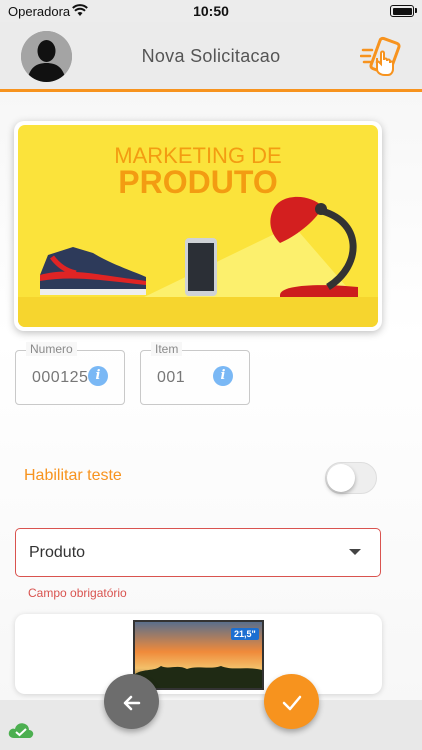 The width and height of the screenshot is (422, 750). I want to click on back-button, so click(131, 701).